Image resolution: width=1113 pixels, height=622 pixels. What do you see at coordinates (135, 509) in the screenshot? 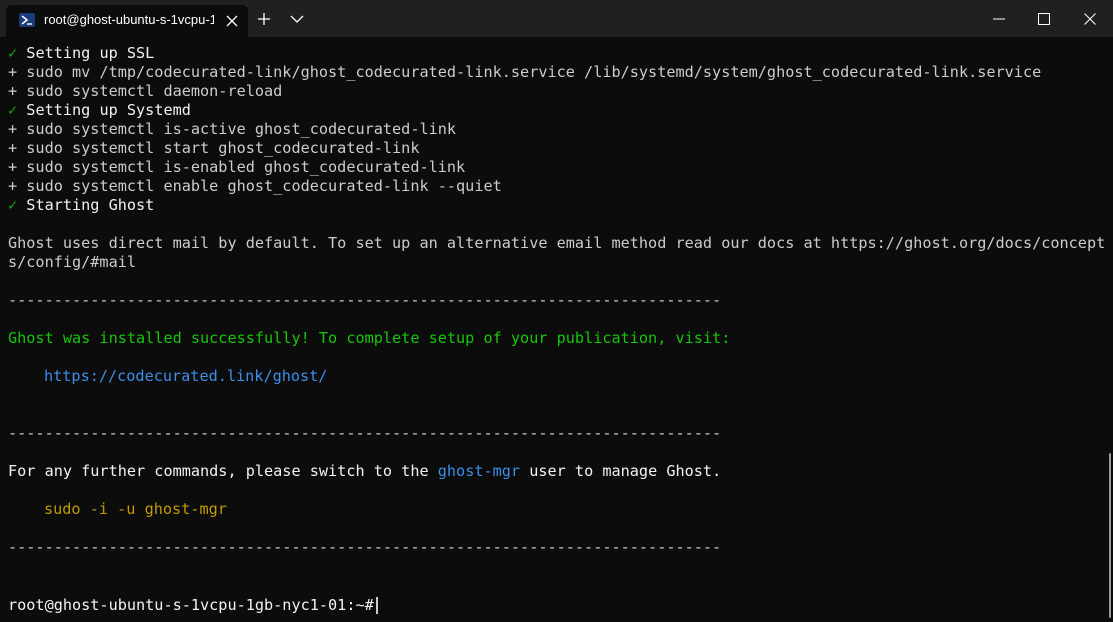
I see `switch-user-command: sudo -i -u ghost-mgr` at bounding box center [135, 509].